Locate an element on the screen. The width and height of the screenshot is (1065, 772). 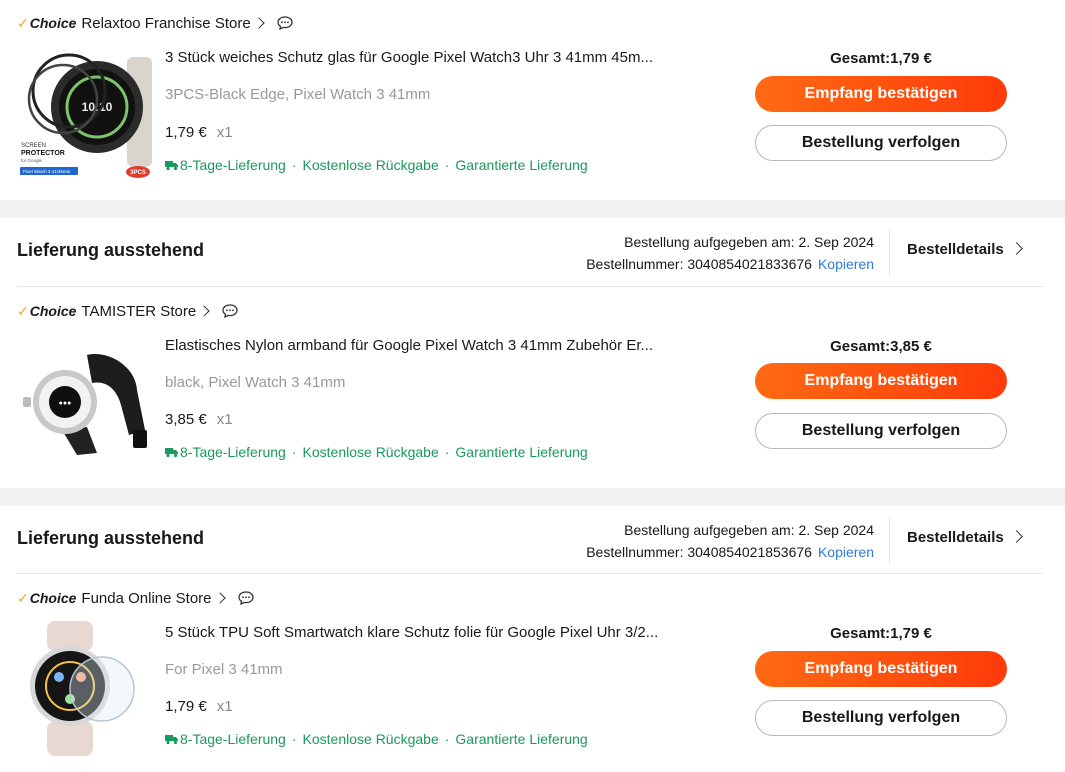
store-row: ✓ Choice Relaxtoo Franchise Store is located at coordinates (155, 23).